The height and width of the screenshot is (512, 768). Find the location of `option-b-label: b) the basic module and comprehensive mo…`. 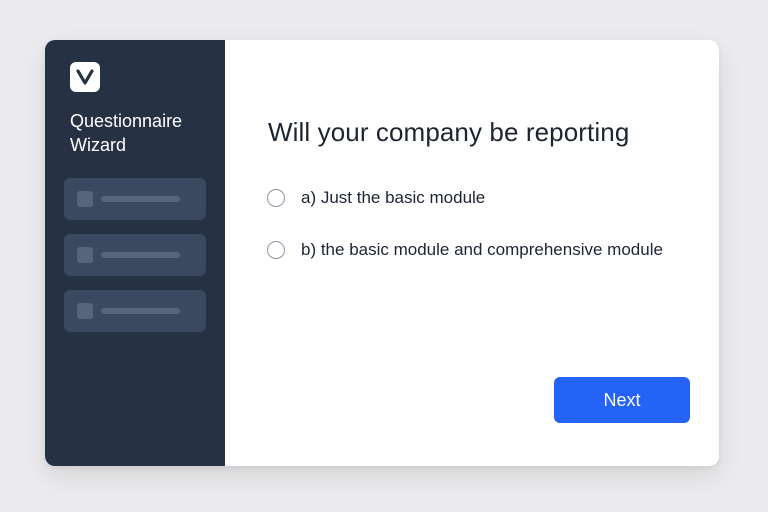

option-b-label: b) the basic module and comprehensive mo… is located at coordinates (482, 249).